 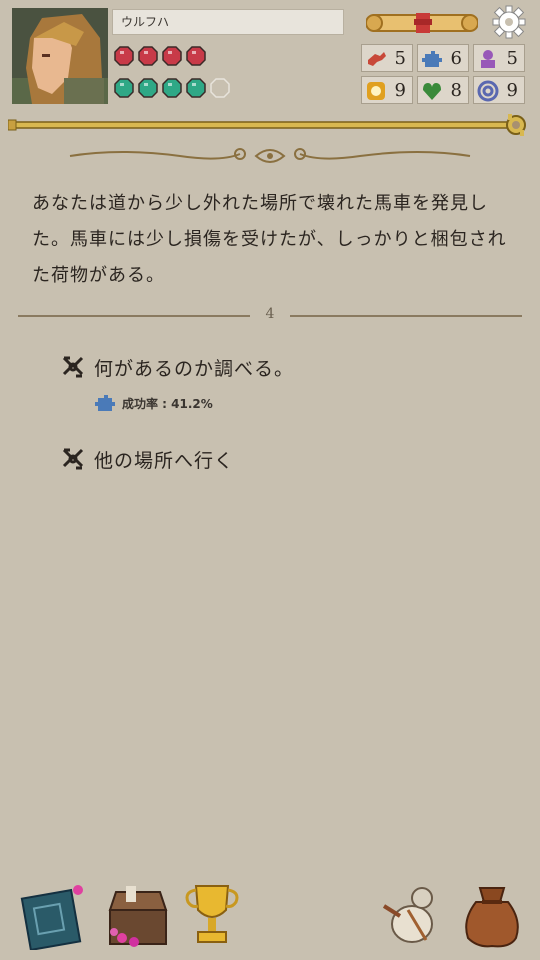 I want to click on choice-label: 他の場所へ行く, so click(x=164, y=460).